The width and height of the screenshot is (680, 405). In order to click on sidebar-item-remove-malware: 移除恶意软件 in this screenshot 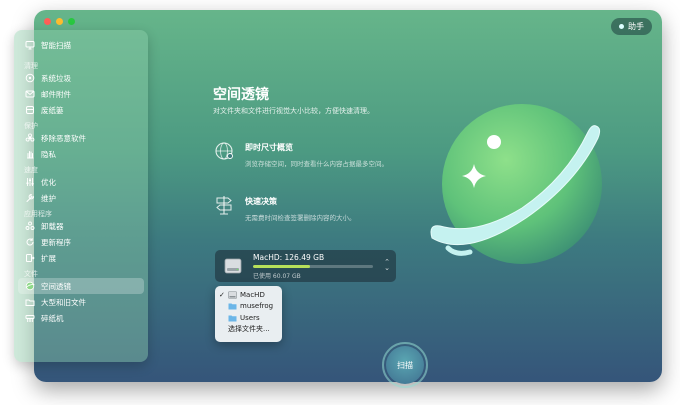, I will do `click(81, 138)`.